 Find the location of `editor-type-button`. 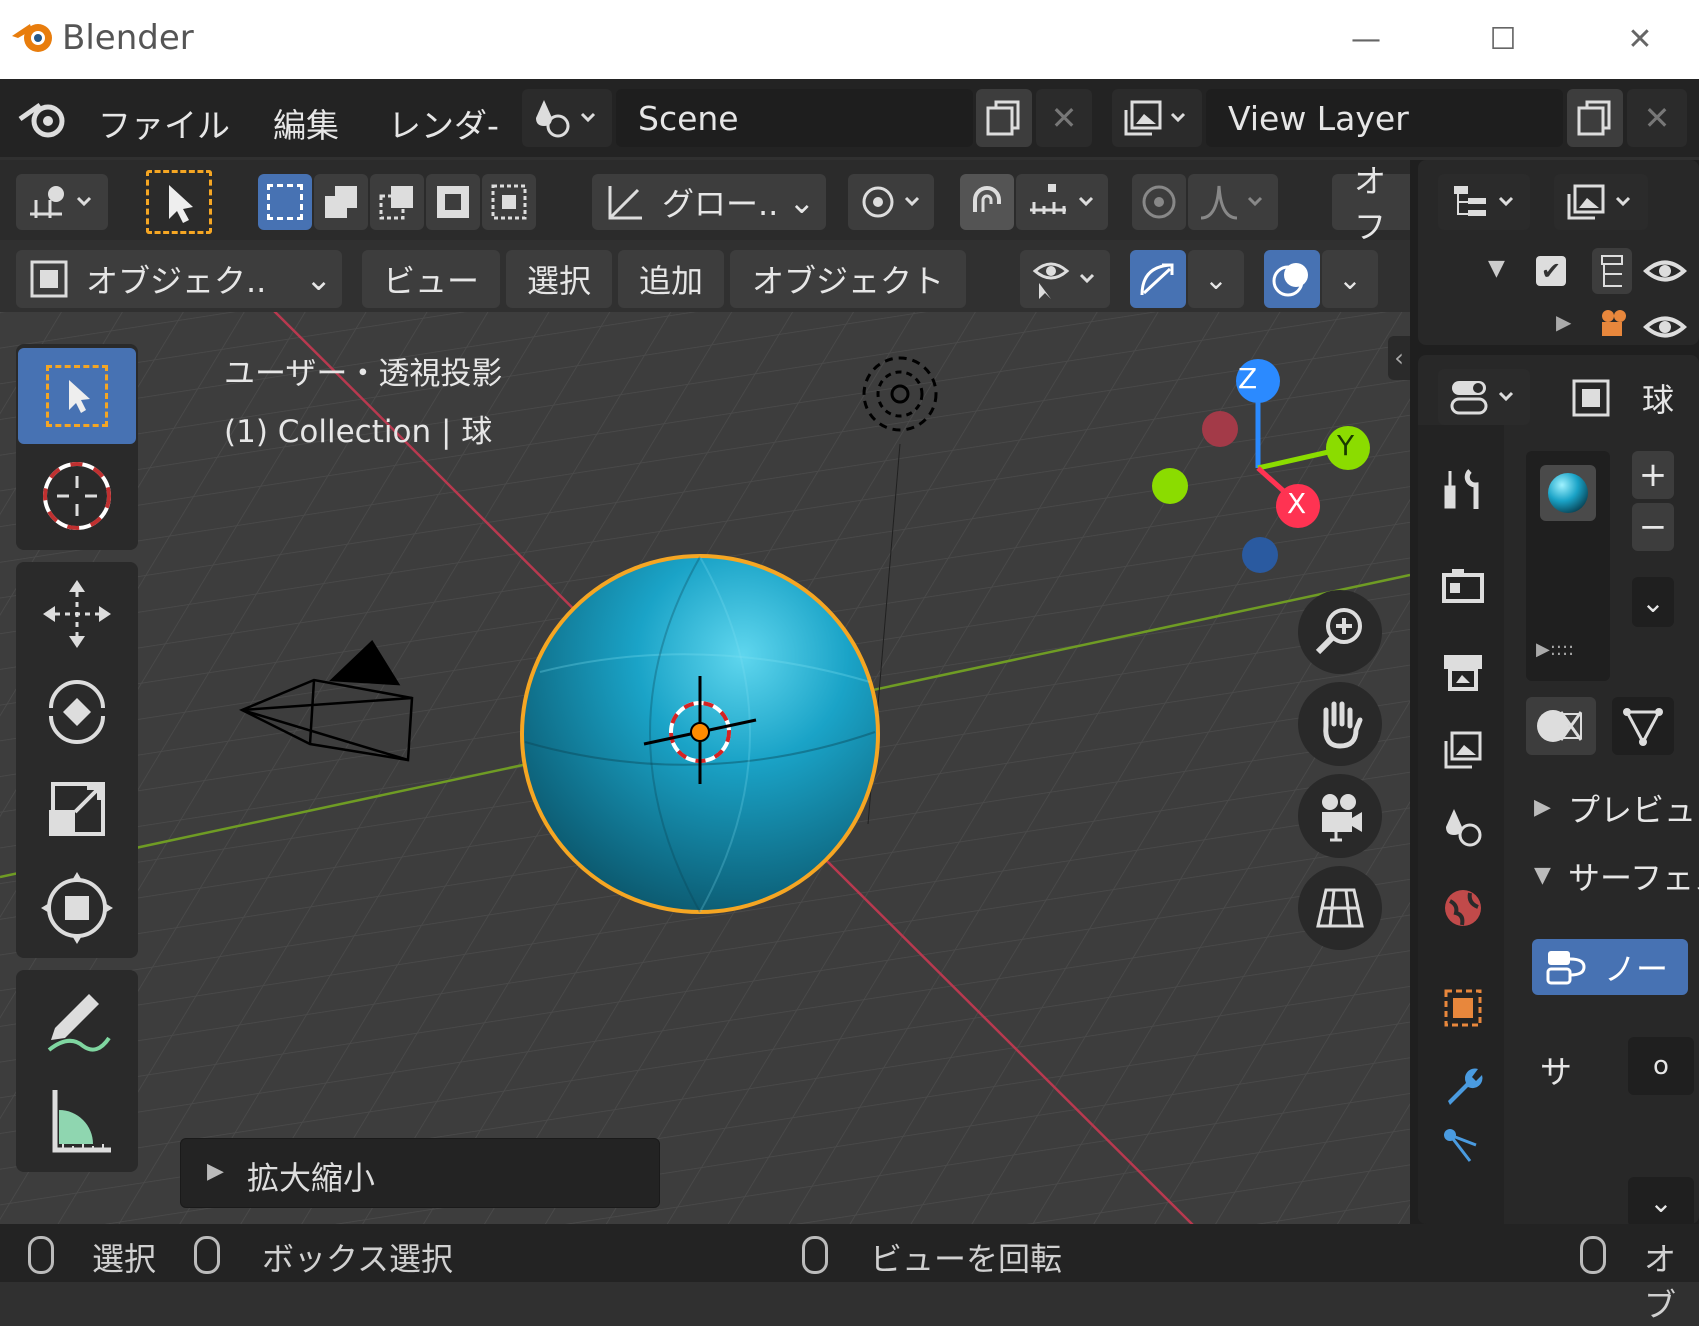

editor-type-button is located at coordinates (62, 202).